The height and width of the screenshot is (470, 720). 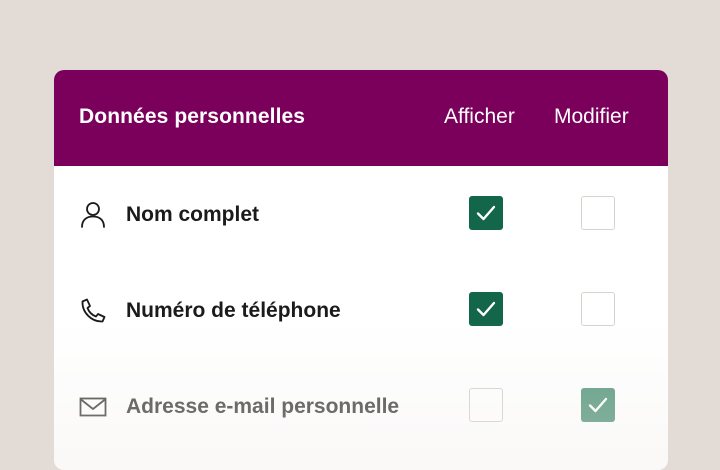 I want to click on row-label: Adresse e-mail personnelle, so click(x=263, y=406).